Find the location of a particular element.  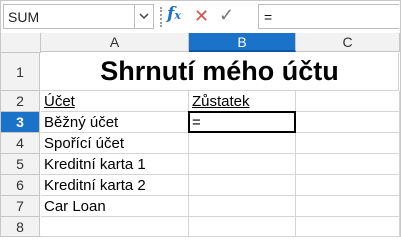

cell-a5: Kreditní karta 1 is located at coordinates (115, 164).